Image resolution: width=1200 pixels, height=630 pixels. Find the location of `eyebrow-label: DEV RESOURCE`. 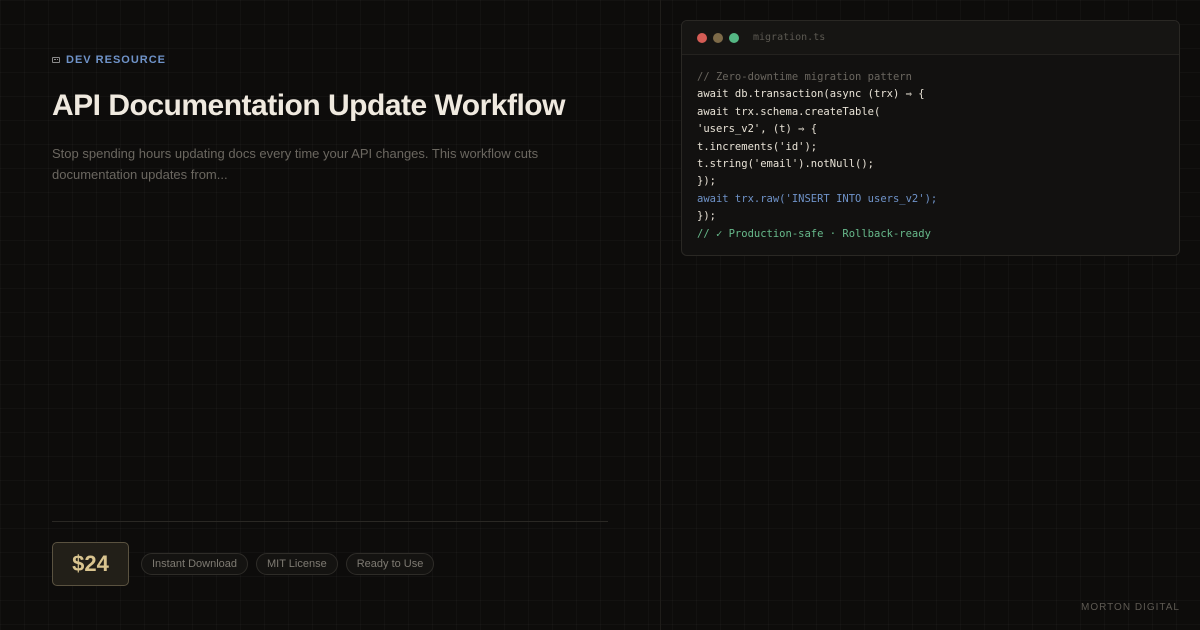

eyebrow-label: DEV RESOURCE is located at coordinates (116, 60).